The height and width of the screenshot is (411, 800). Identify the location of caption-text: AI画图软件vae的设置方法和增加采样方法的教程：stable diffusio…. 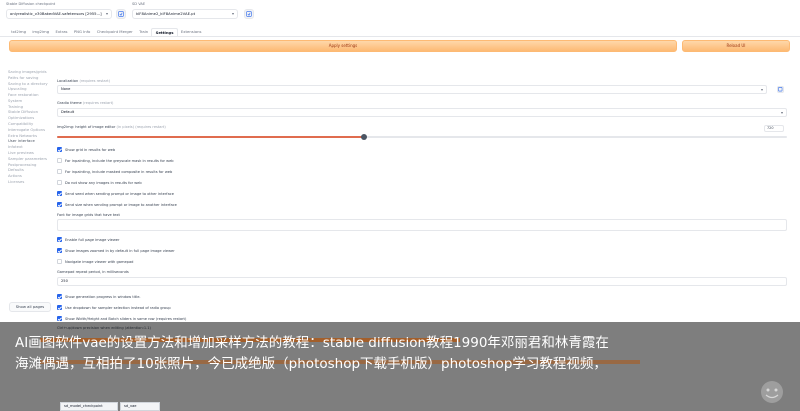
(312, 353).